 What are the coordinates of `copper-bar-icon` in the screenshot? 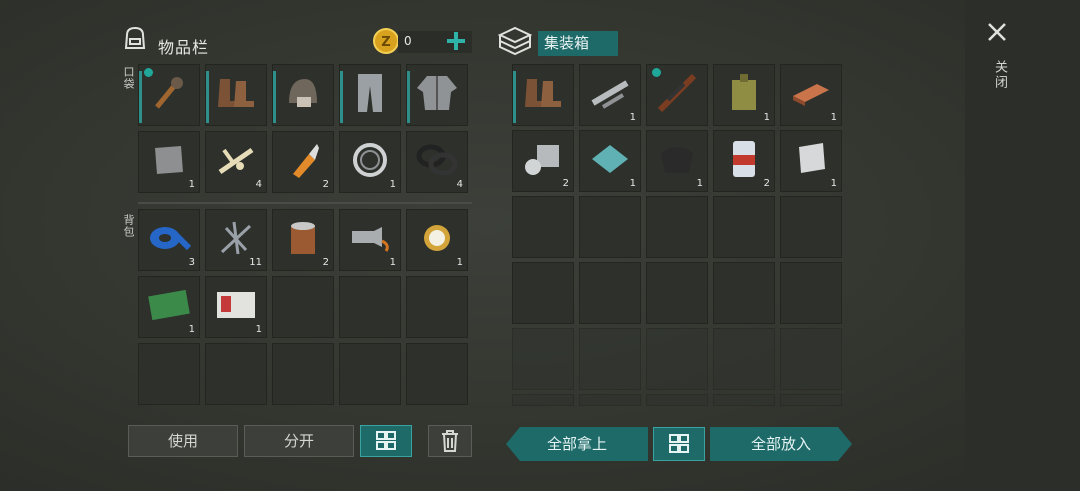 It's located at (811, 95).